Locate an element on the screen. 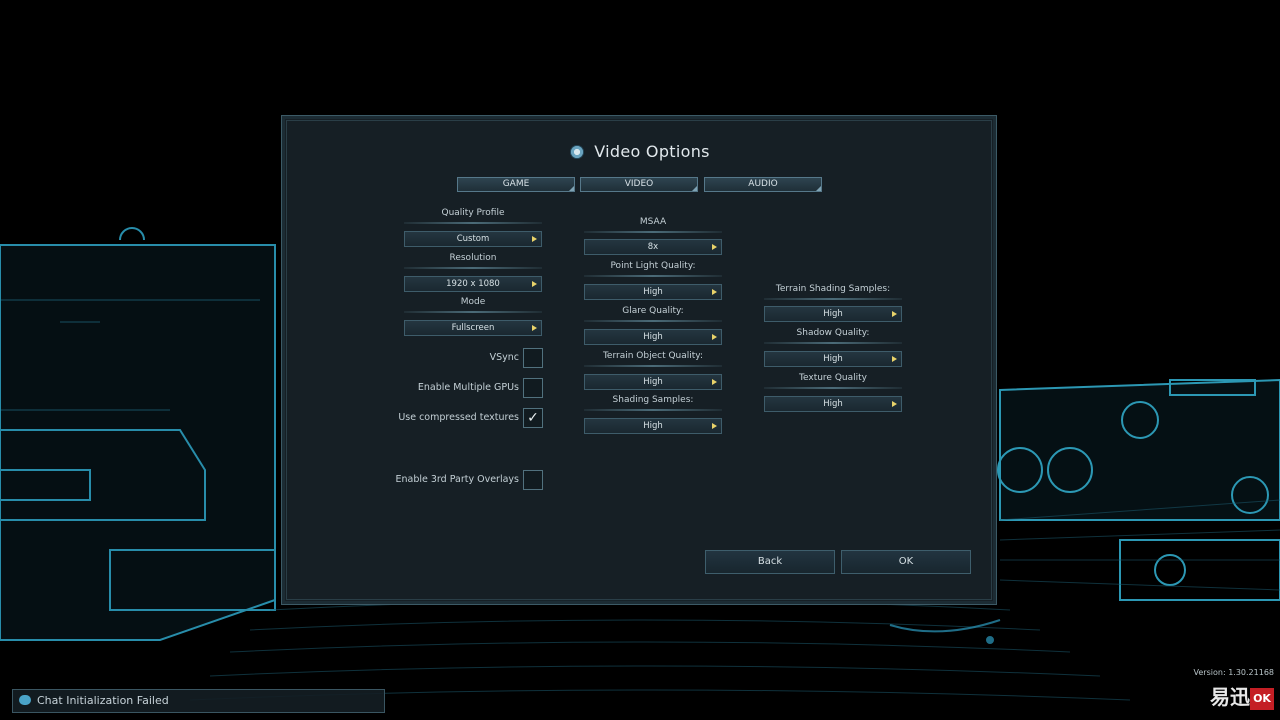 The height and width of the screenshot is (720, 1280). glare-value: High is located at coordinates (653, 337).